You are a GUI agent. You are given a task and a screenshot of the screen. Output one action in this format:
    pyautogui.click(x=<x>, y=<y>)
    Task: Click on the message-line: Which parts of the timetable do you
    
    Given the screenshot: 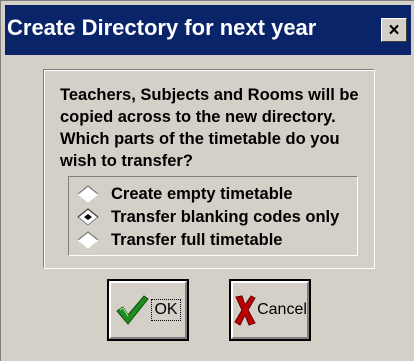 What is the action you would take?
    pyautogui.click(x=200, y=139)
    